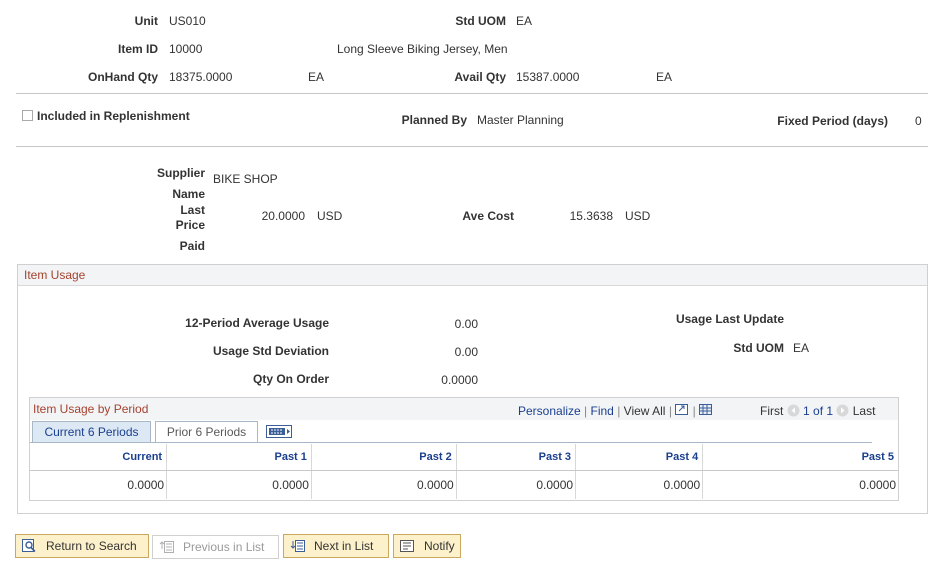 This screenshot has width=928, height=574. What do you see at coordinates (800, 484) in the screenshot?
I see `cell-past-5: 0.0000` at bounding box center [800, 484].